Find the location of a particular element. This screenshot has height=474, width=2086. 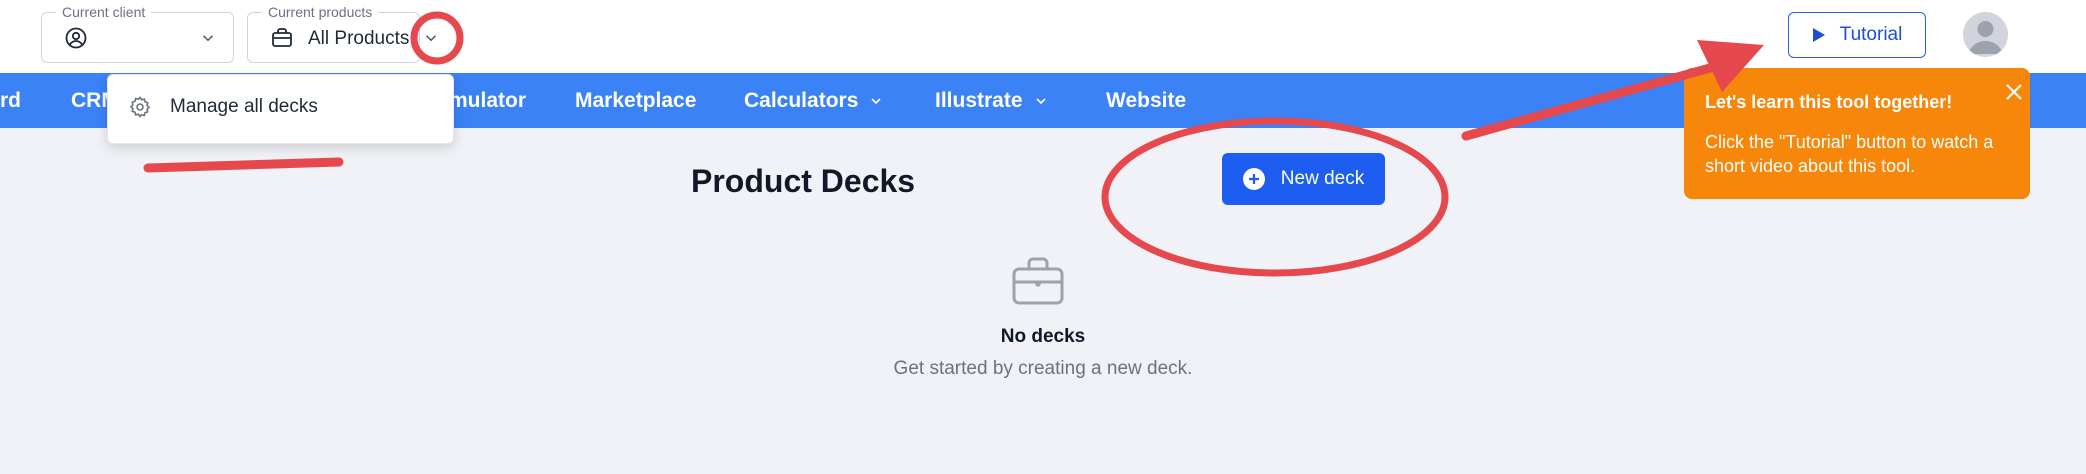

page-title: Product Decks is located at coordinates (803, 181).